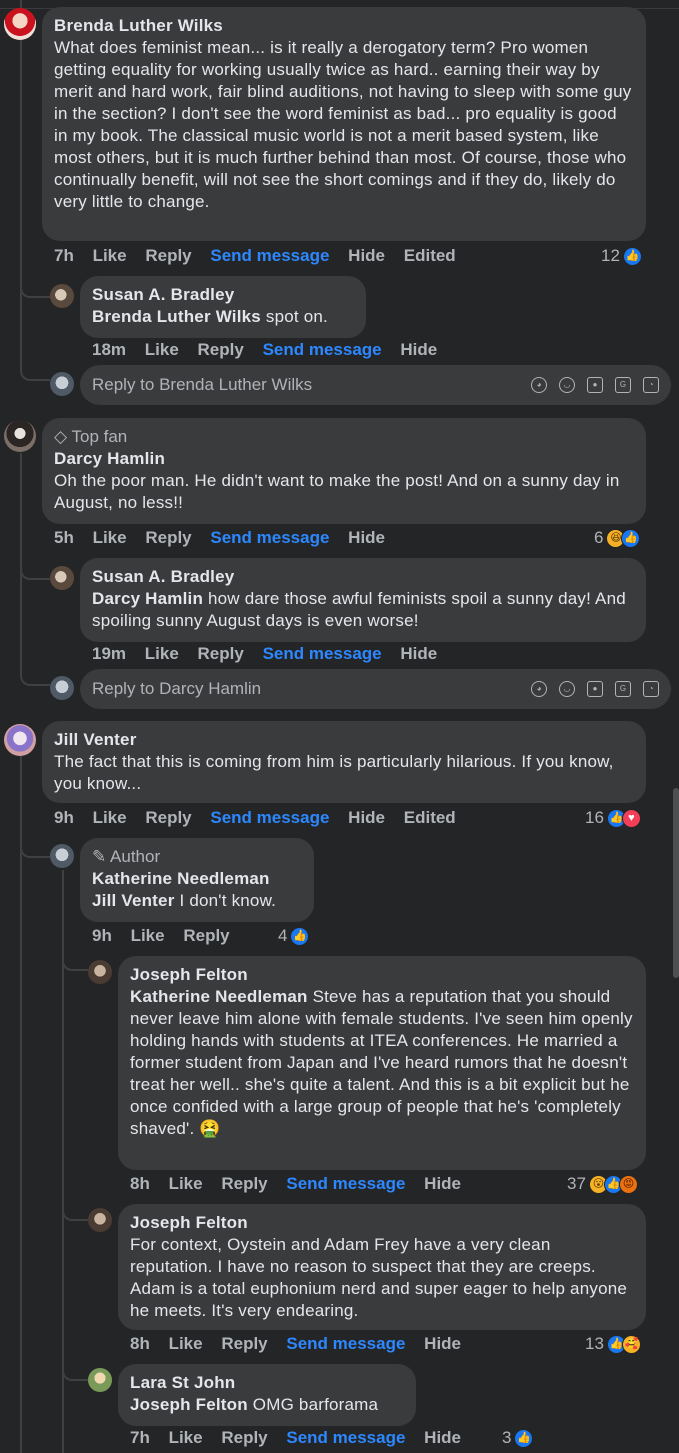  What do you see at coordinates (518, 1438) in the screenshot?
I see `reaction-summary: 3 👍` at bounding box center [518, 1438].